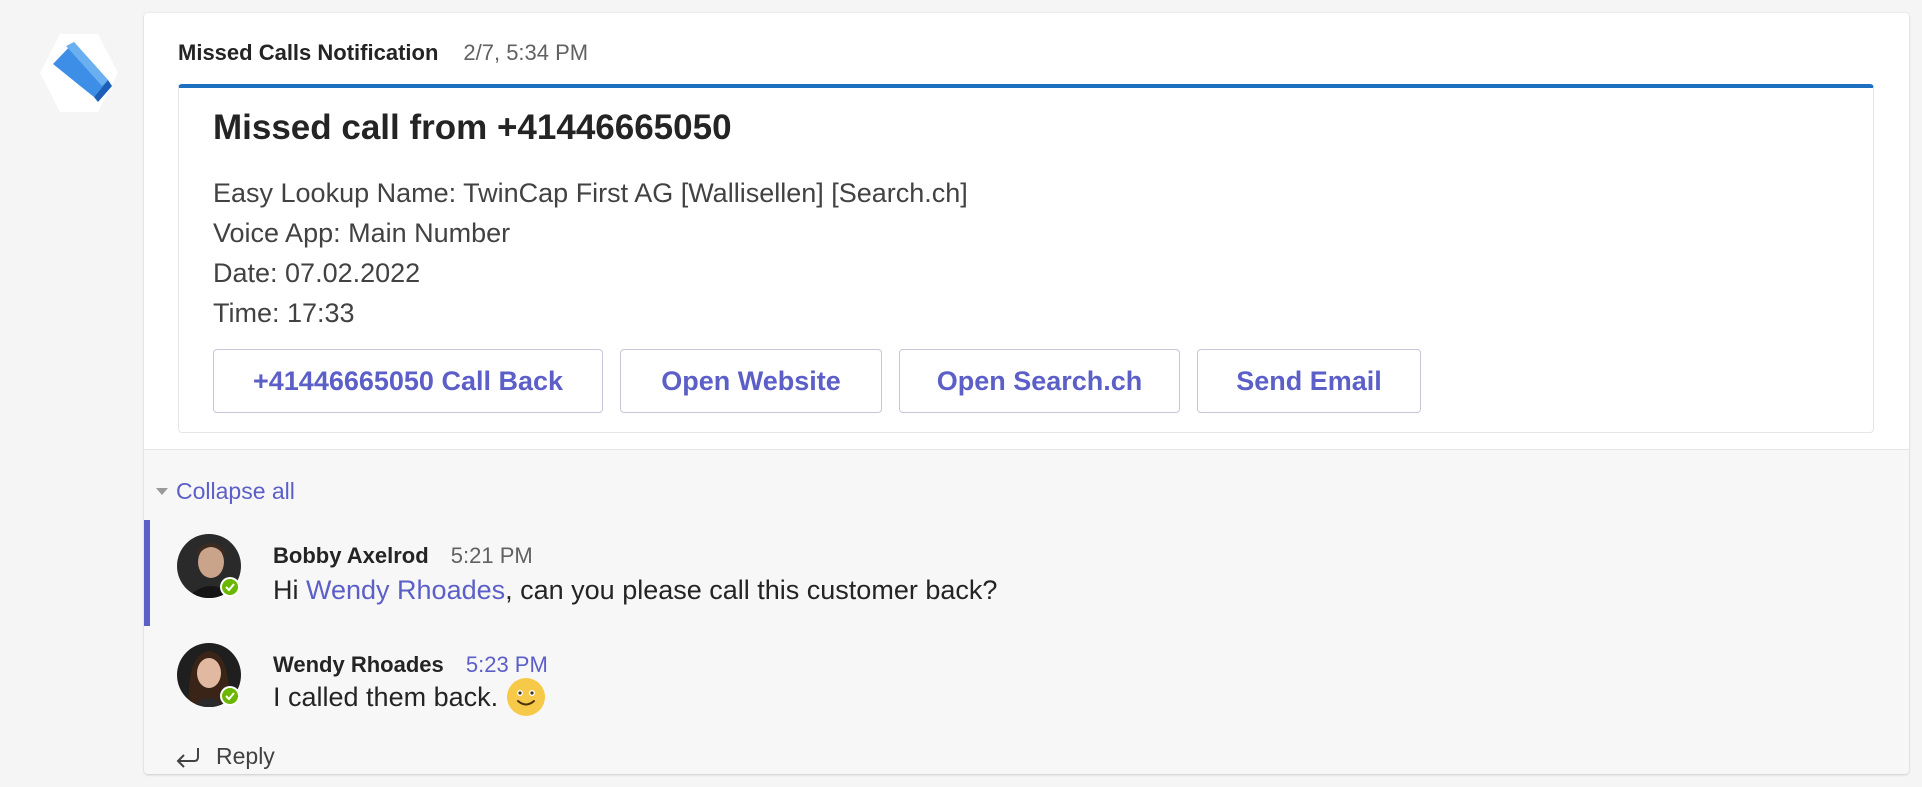  Describe the element at coordinates (187, 757) in the screenshot. I see `reply-arrow-icon` at that location.